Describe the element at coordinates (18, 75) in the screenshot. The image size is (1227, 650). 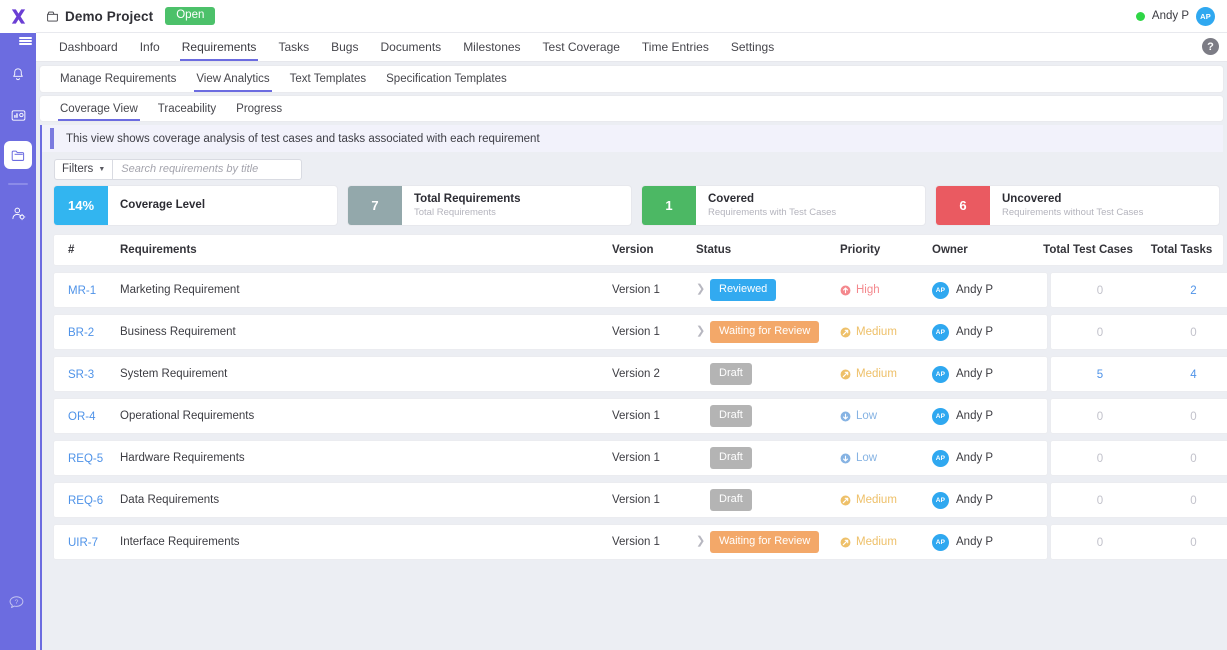
I see `bell-icon` at that location.